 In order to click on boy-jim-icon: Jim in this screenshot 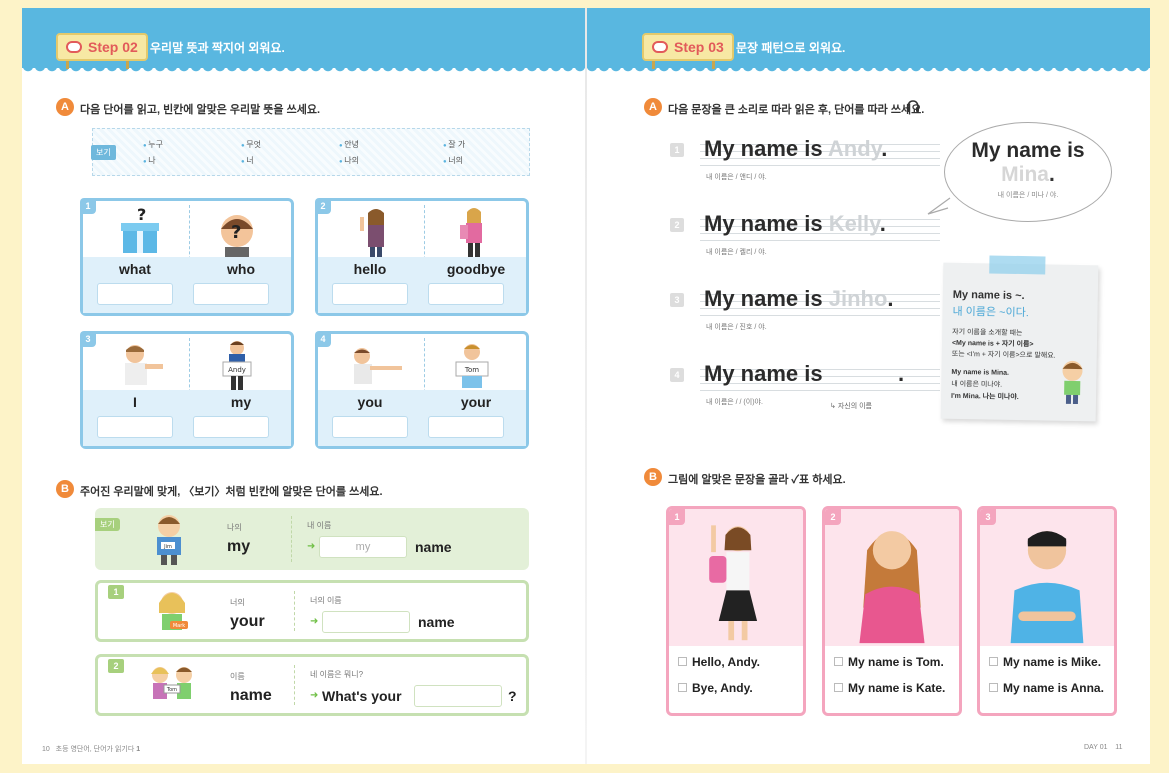, I will do `click(169, 540)`.